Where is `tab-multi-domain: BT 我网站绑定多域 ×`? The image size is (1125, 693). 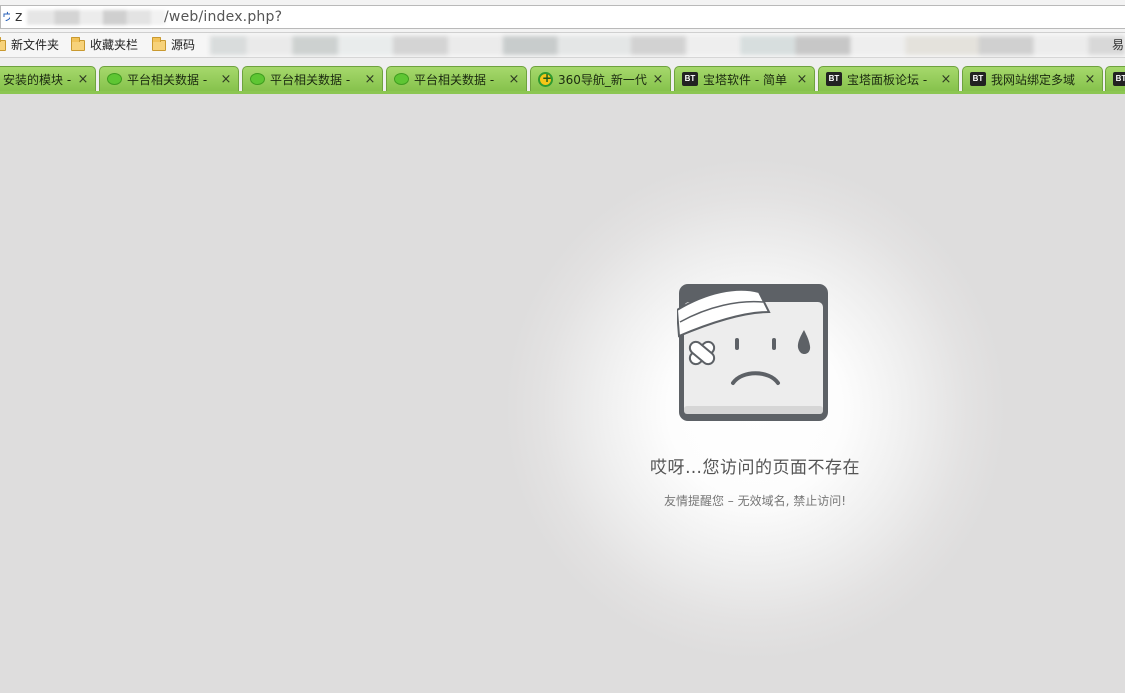
tab-multi-domain: BT 我网站绑定多域 × is located at coordinates (1032, 78).